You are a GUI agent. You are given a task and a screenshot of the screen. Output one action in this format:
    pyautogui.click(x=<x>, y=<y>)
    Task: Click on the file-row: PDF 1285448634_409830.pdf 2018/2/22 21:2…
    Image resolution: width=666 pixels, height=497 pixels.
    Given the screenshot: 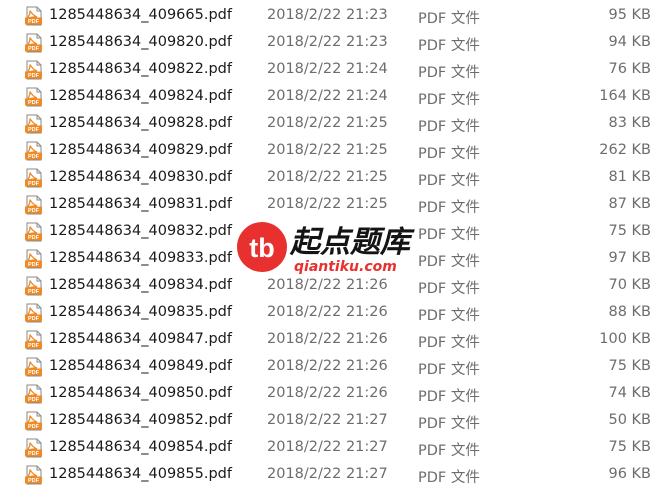 What is the action you would take?
    pyautogui.click(x=333, y=178)
    